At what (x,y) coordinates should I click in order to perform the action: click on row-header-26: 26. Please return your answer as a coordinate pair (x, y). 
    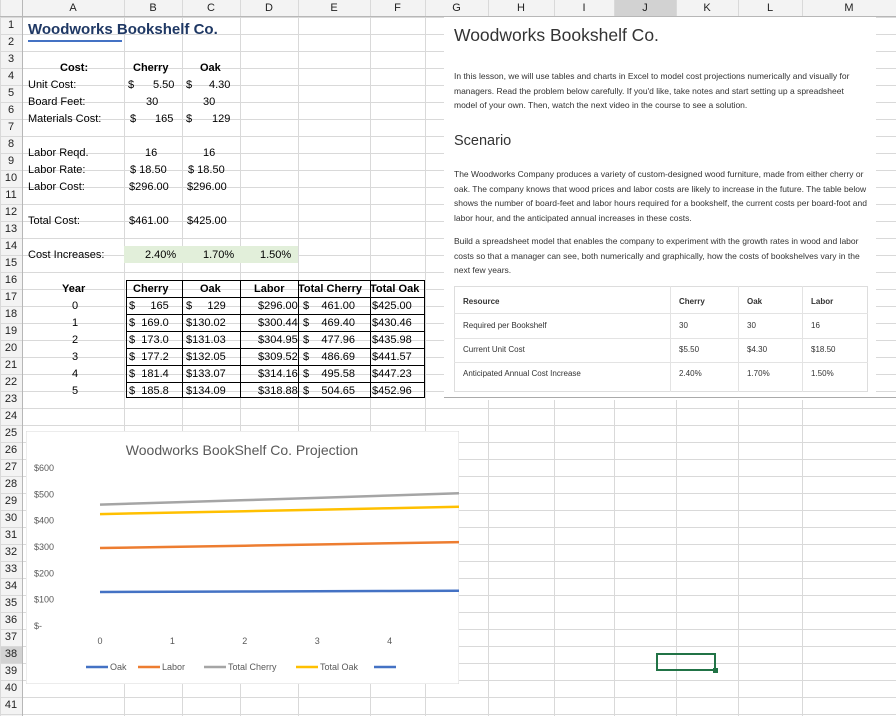
    Looking at the image, I should click on (11, 450).